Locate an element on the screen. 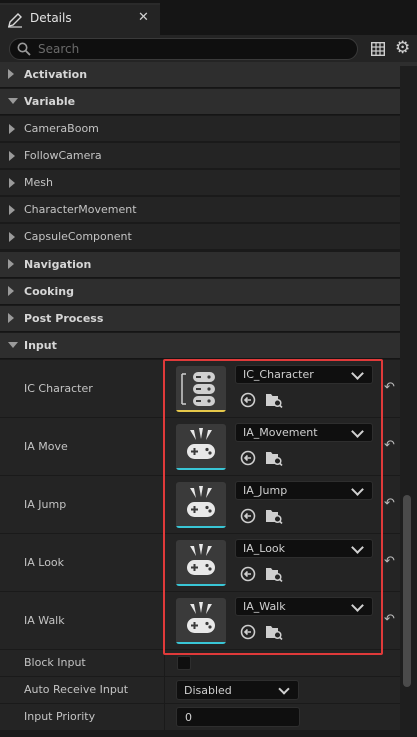 This screenshot has height=737, width=417. input-priority-row: Input Priority 0 is located at coordinates (200, 717).